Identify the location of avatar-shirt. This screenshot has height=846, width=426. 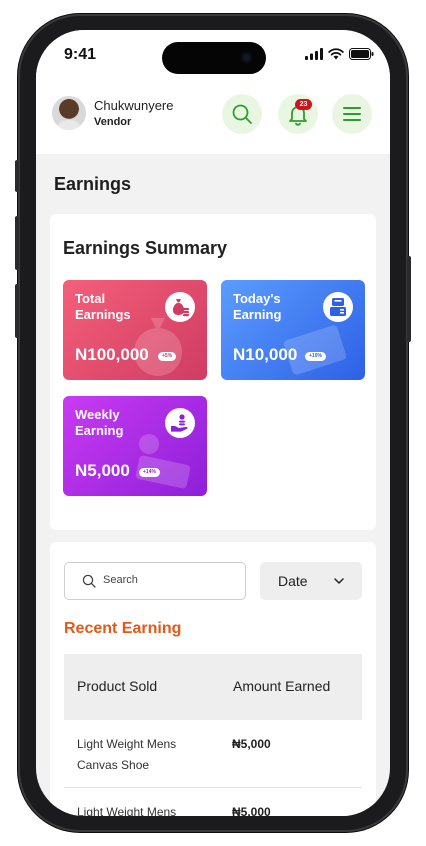
(69, 125).